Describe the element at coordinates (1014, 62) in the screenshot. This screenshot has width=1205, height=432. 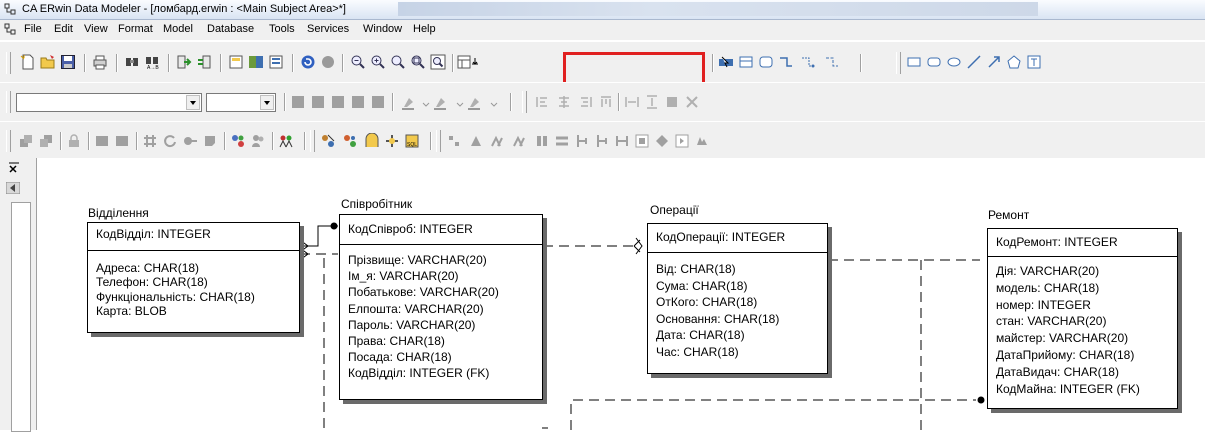
I see `polygon-tool-icon` at that location.